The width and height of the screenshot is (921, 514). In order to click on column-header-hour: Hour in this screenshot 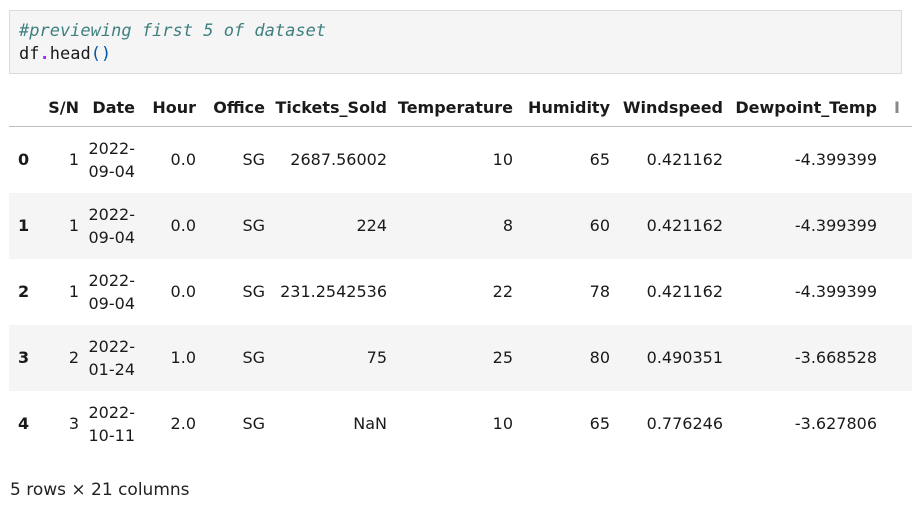, I will do `click(174, 107)`.